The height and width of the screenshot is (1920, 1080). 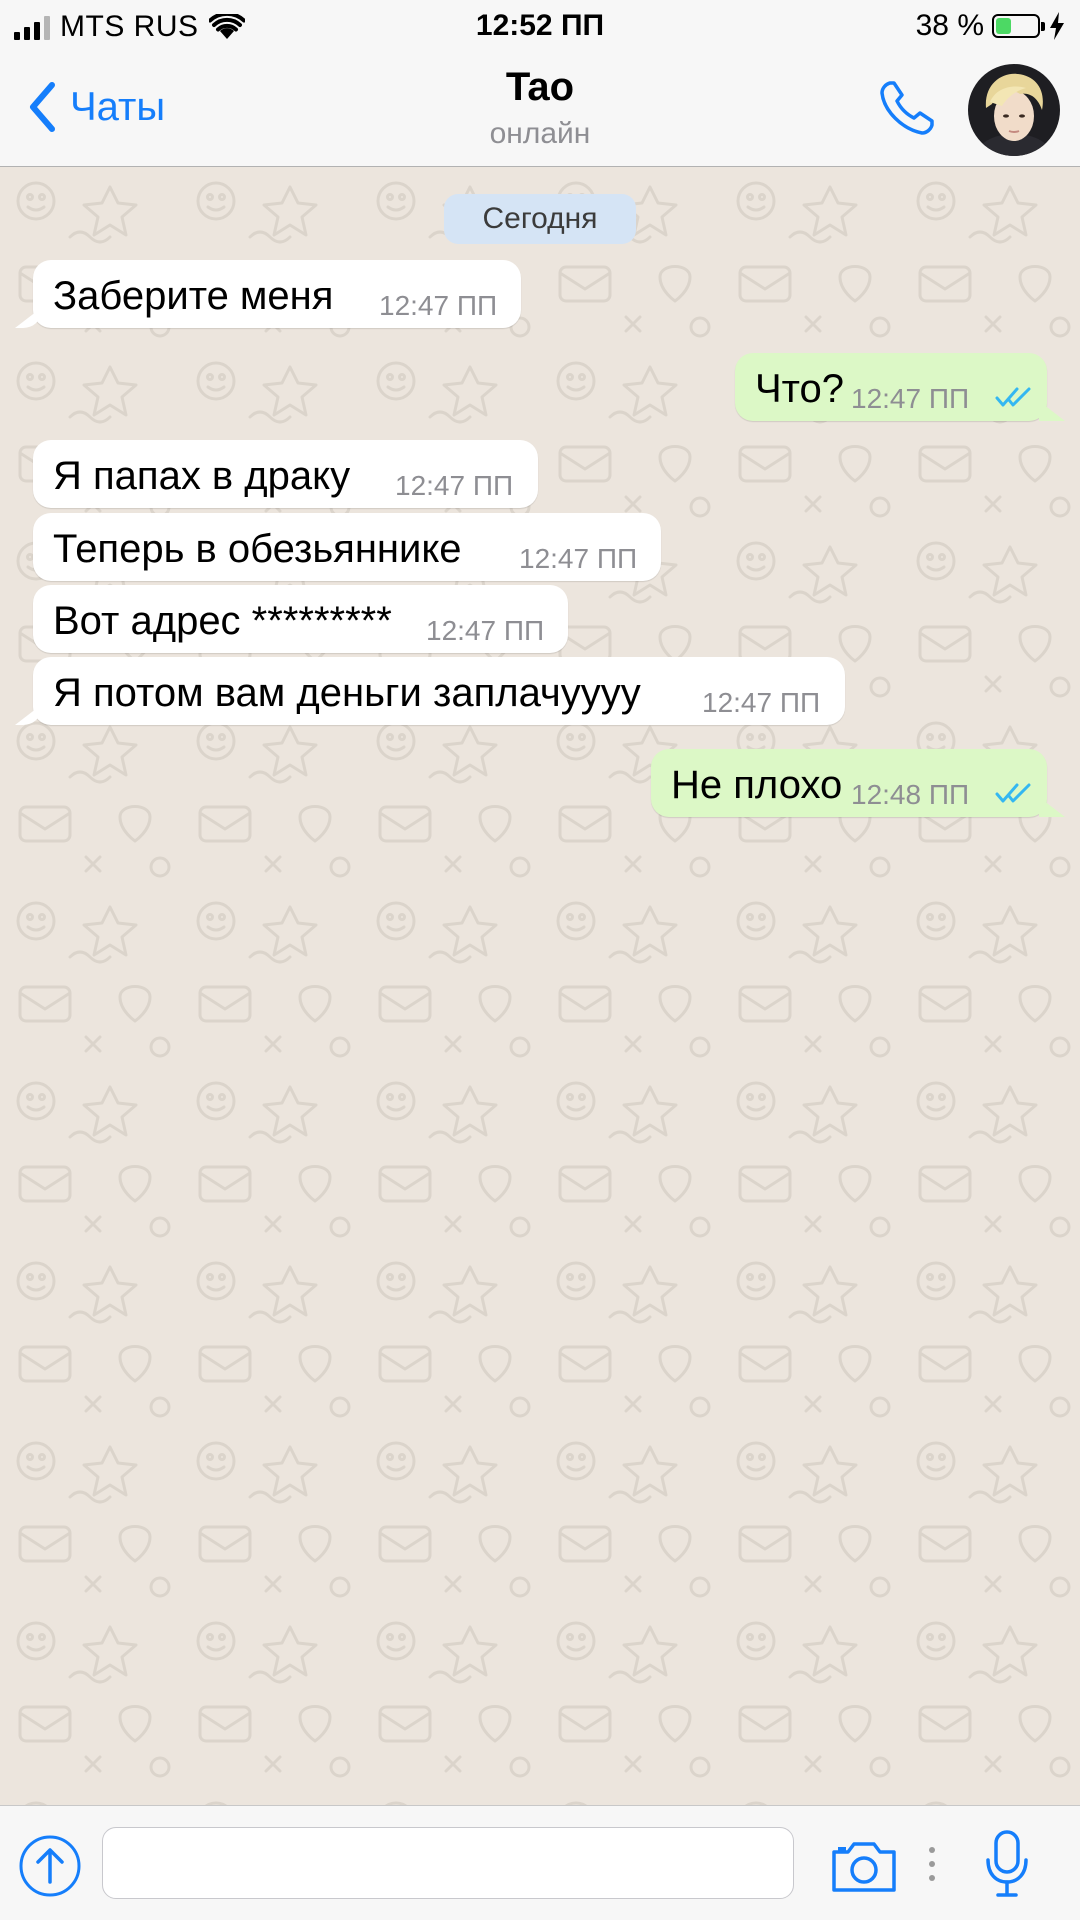 I want to click on message-text: Что?, so click(x=800, y=389).